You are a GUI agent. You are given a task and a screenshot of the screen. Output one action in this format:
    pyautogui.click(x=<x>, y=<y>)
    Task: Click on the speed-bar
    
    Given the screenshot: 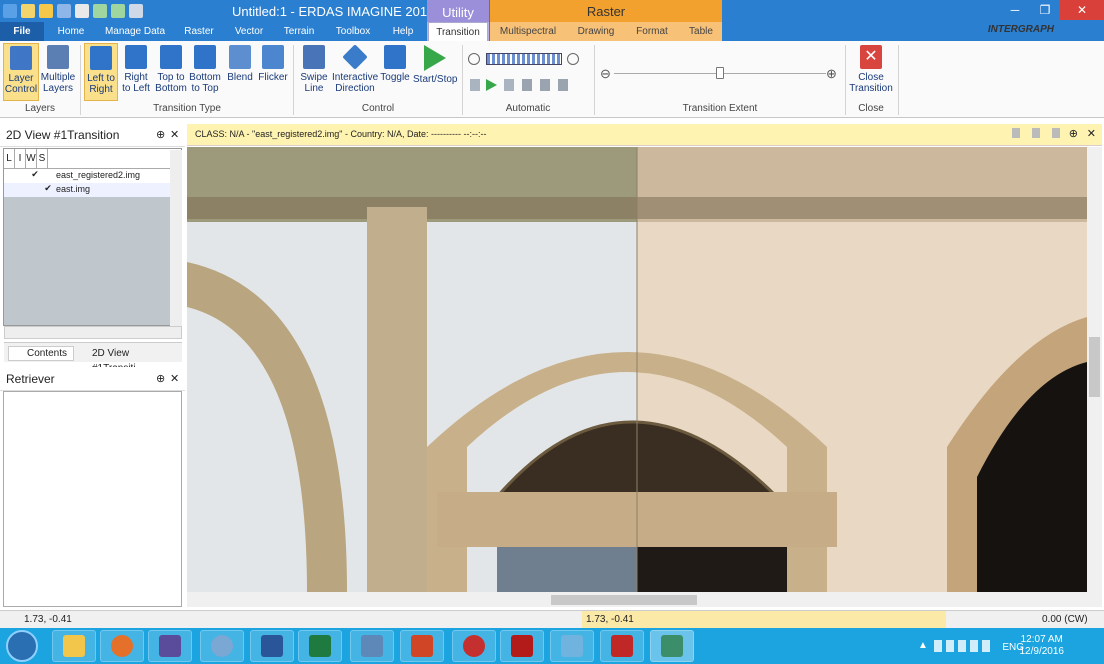 What is the action you would take?
    pyautogui.click(x=524, y=59)
    